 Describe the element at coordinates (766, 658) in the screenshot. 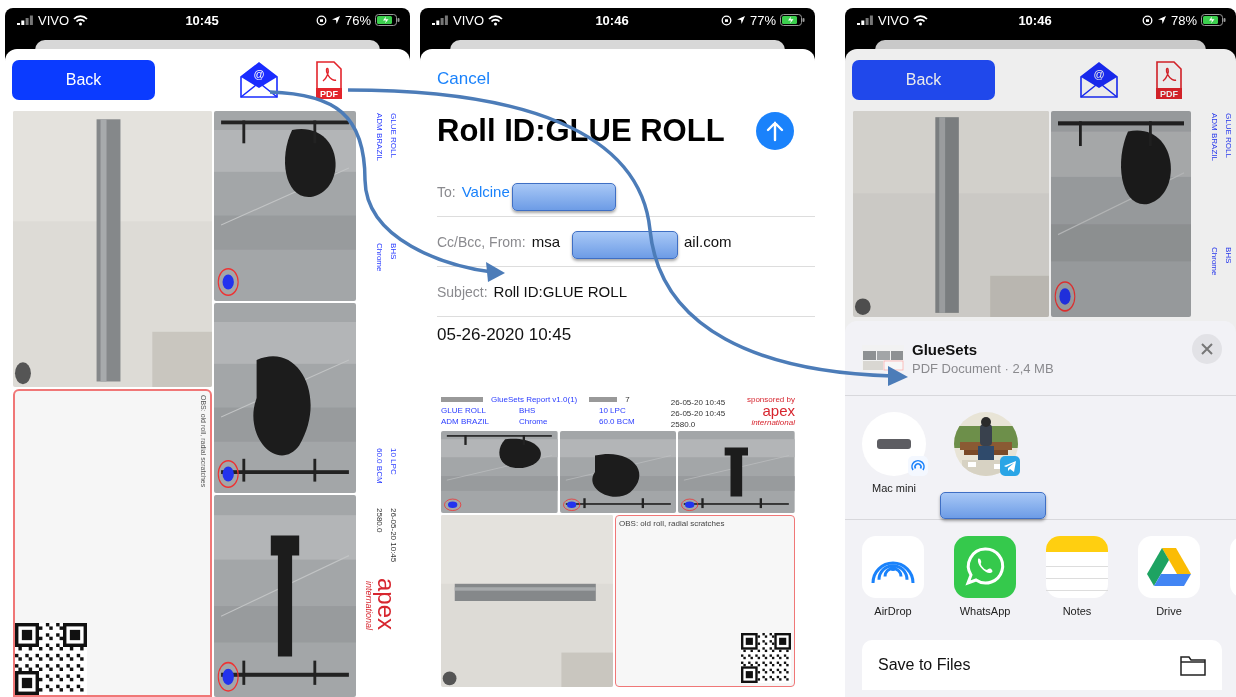

I see `qr-code-drawing` at that location.